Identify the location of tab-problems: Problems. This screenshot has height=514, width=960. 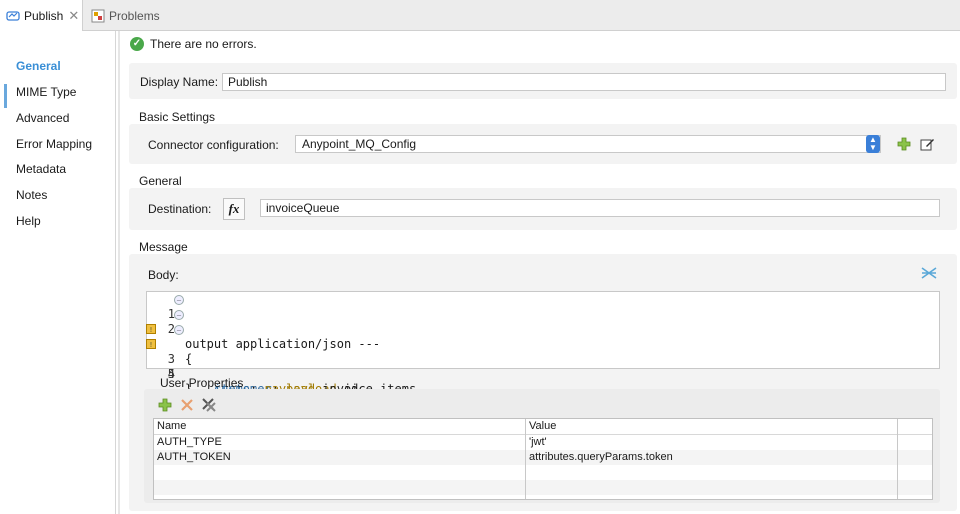
(125, 15).